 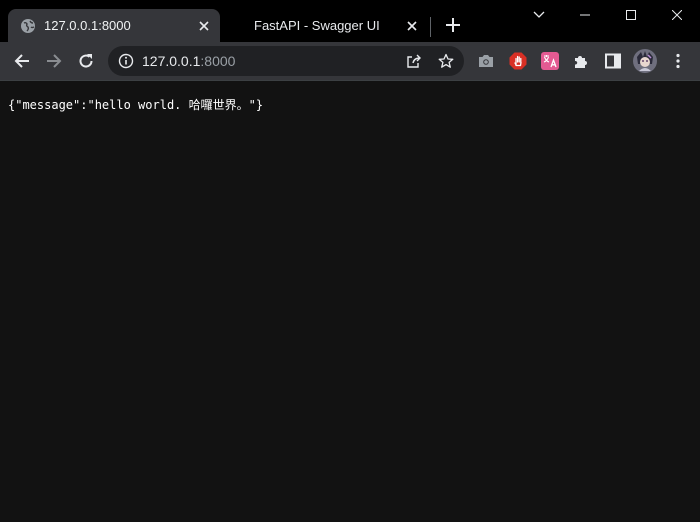 I want to click on plus-icon, so click(x=453, y=25).